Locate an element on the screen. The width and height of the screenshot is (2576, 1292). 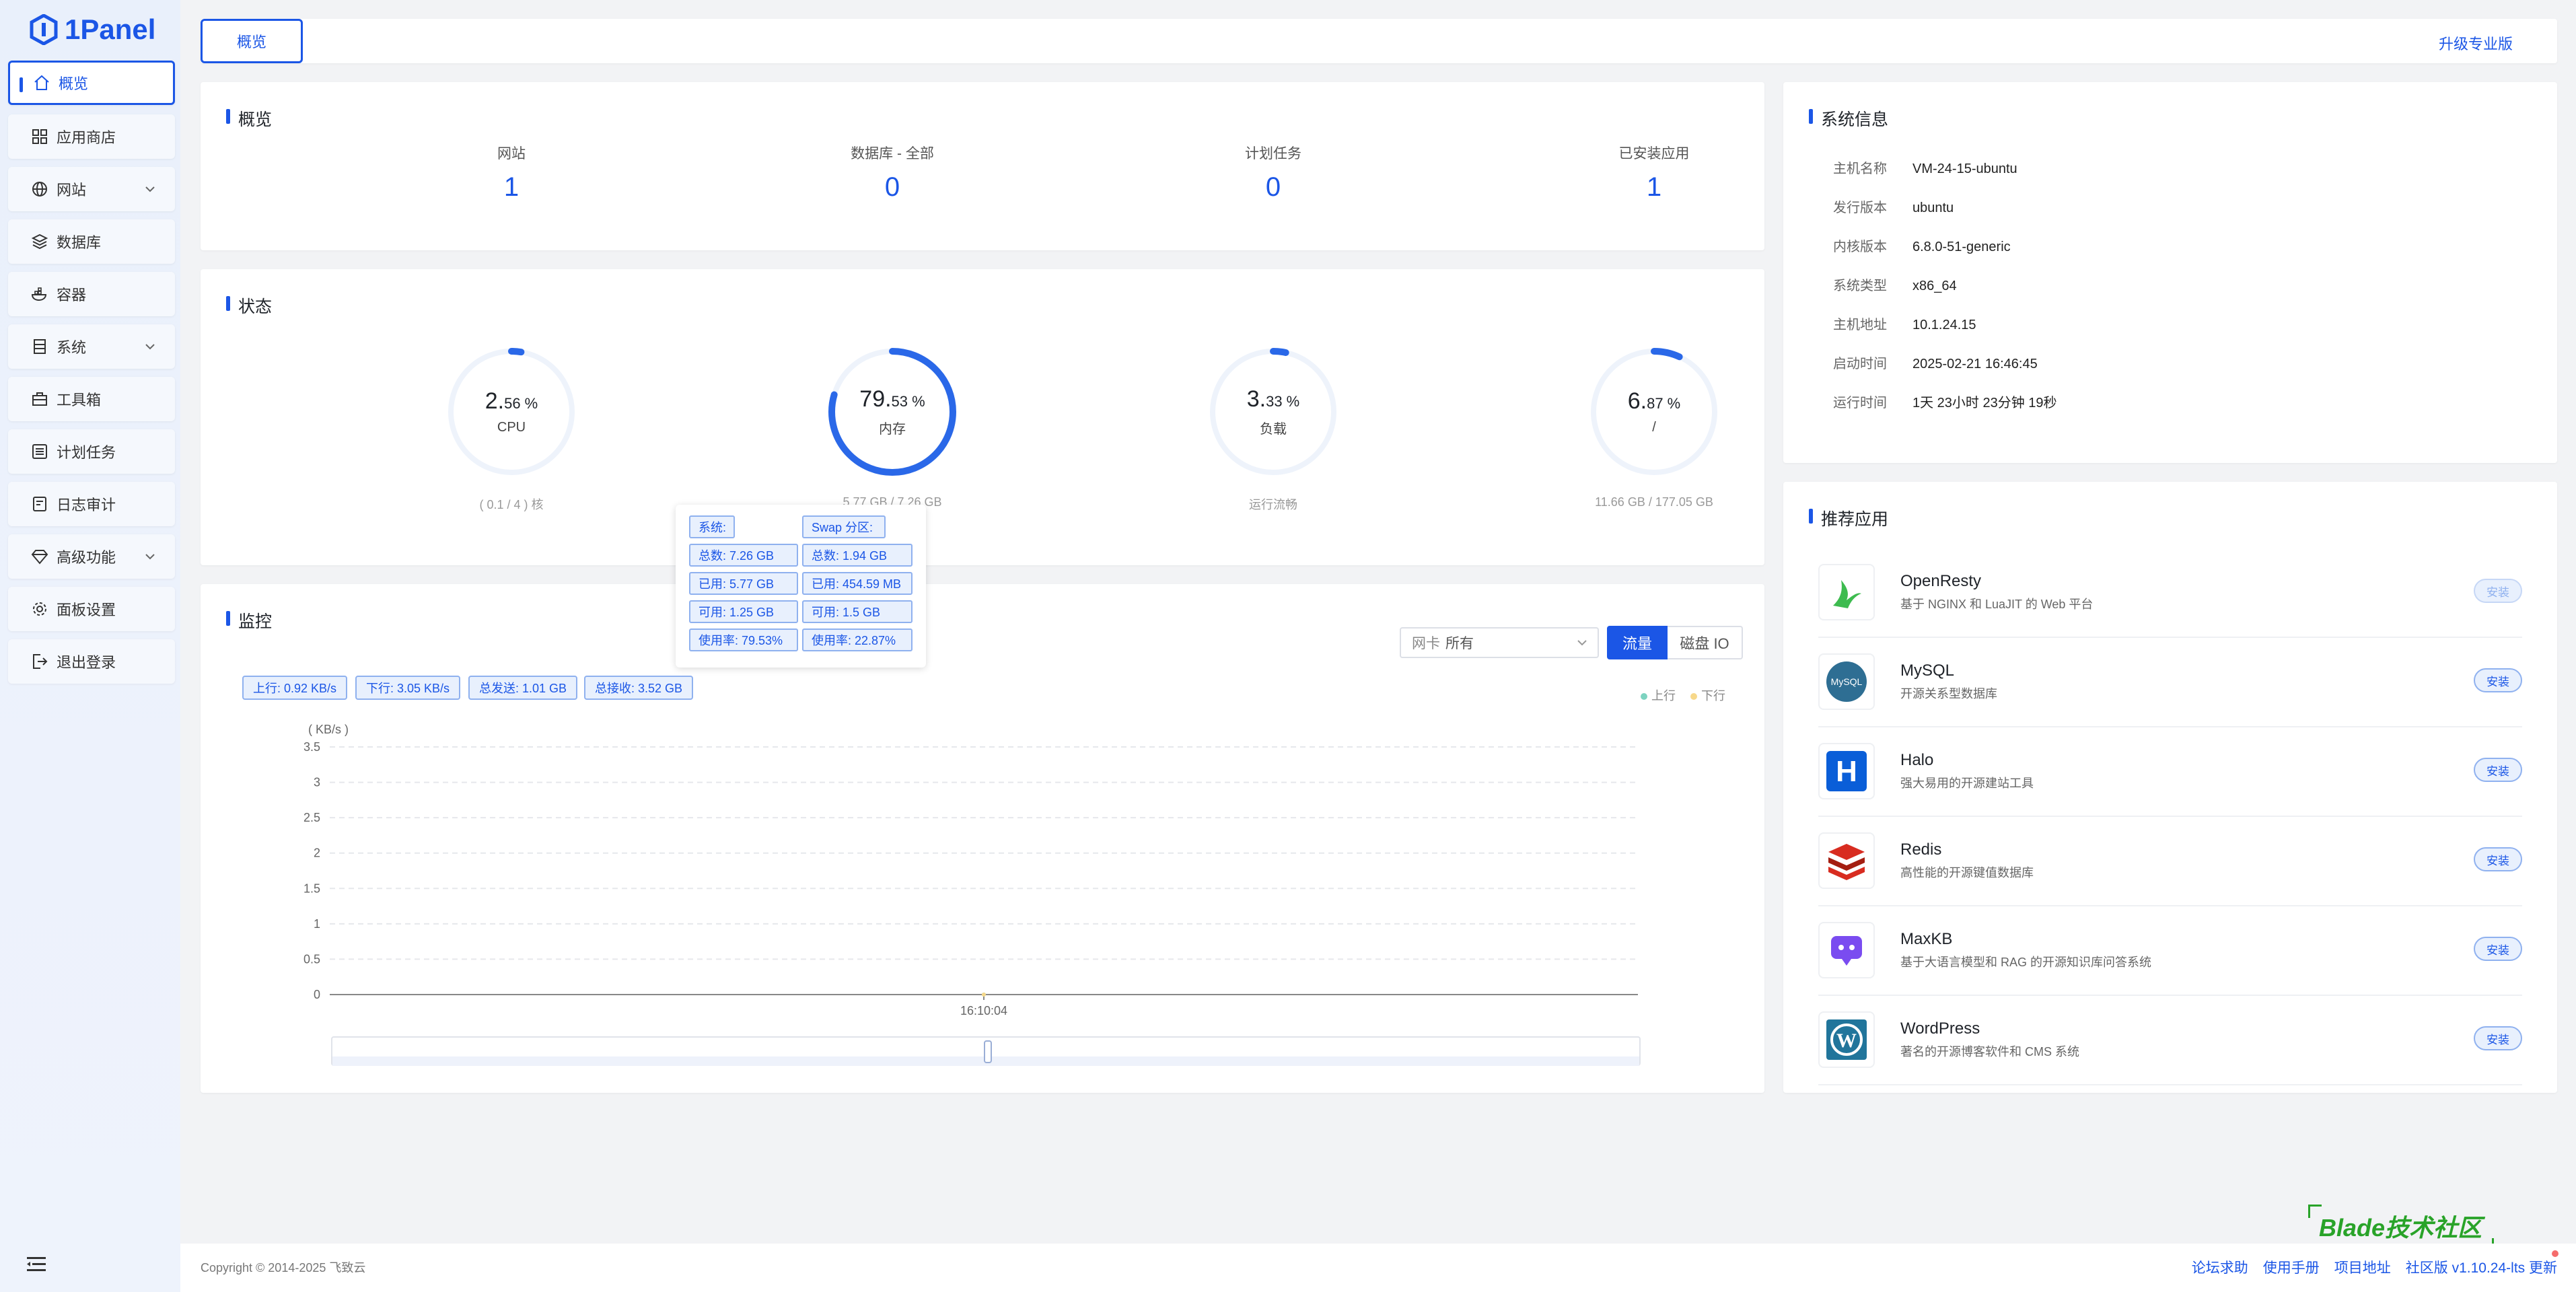
layers-icon is located at coordinates (39, 242).